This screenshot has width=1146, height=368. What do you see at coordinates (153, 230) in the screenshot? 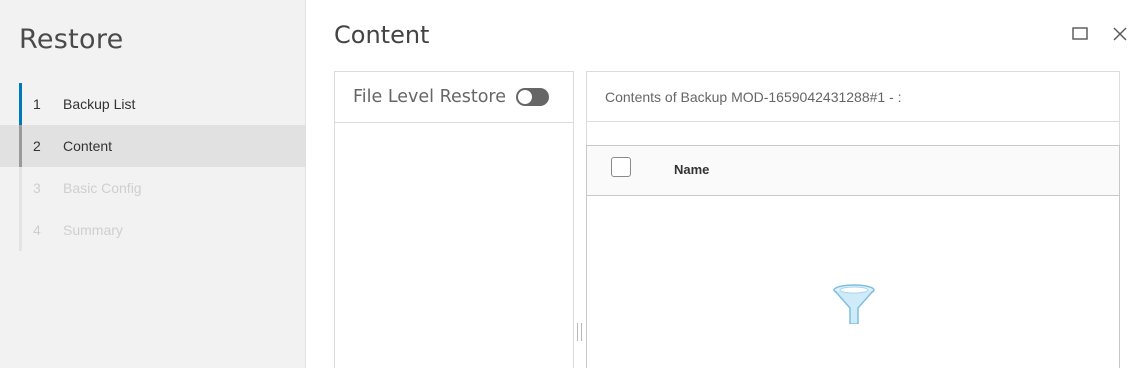
I see `step-summary: 4 Summary` at bounding box center [153, 230].